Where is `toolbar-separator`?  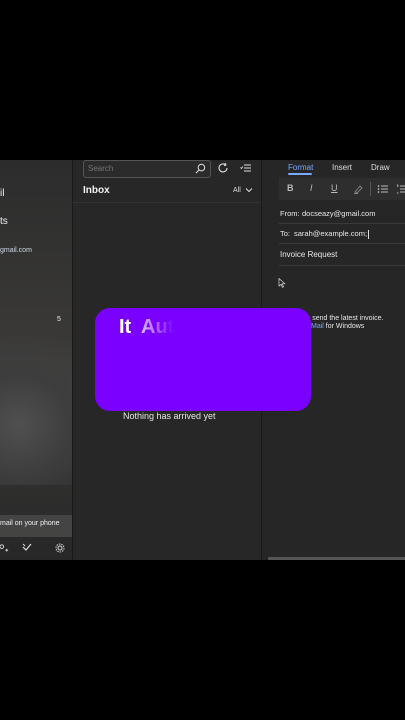
toolbar-separator is located at coordinates (370, 189).